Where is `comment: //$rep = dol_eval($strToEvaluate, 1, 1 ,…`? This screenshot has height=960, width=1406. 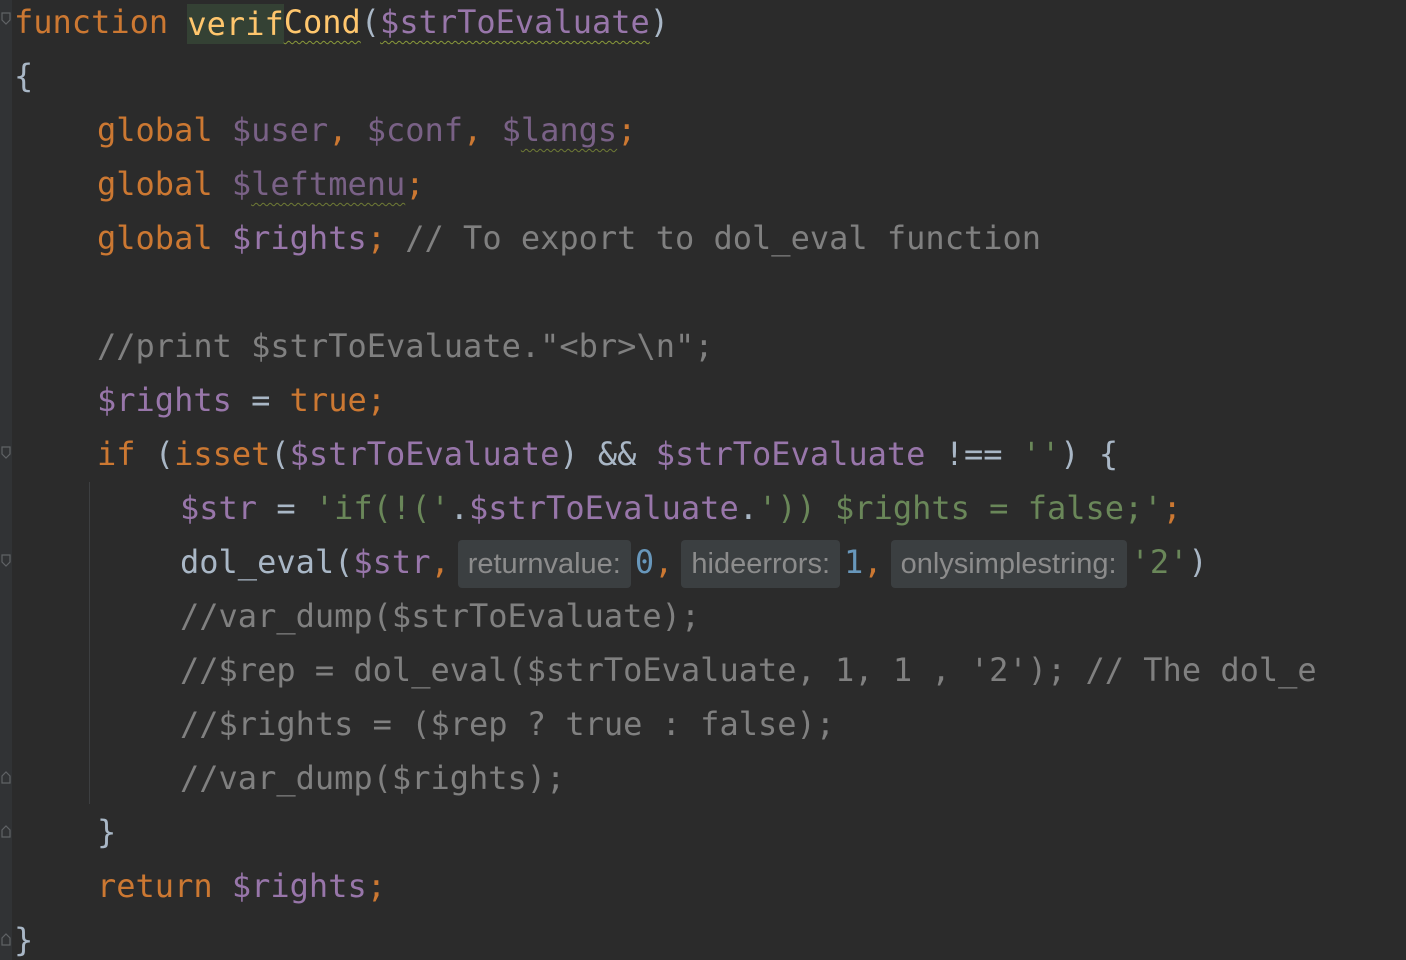 comment: //$rep = dol_eval($strToEvaluate, 1, 1 ,… is located at coordinates (748, 670).